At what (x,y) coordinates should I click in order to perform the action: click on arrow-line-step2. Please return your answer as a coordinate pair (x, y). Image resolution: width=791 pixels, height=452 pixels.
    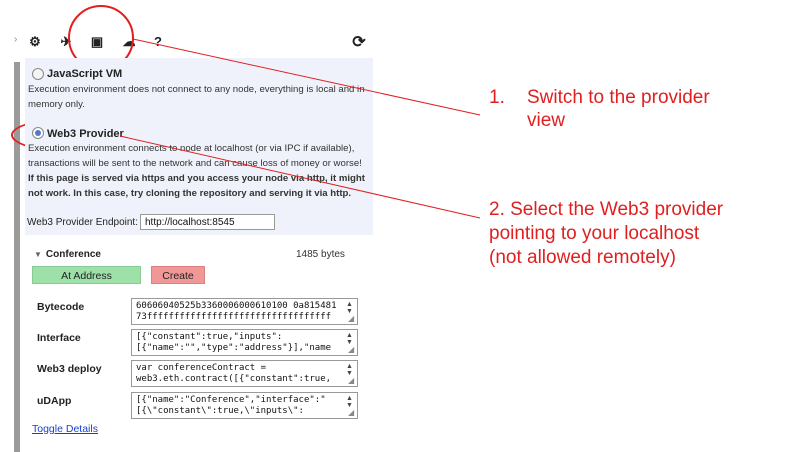
    Looking at the image, I should click on (300, 177).